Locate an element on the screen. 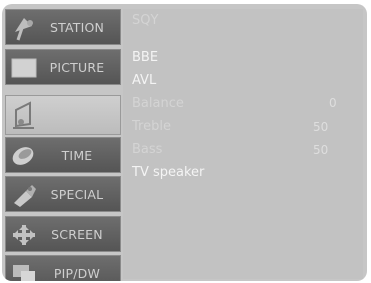 The width and height of the screenshot is (371, 283). sidebar-item-special: SPECIAL is located at coordinates (63, 194).